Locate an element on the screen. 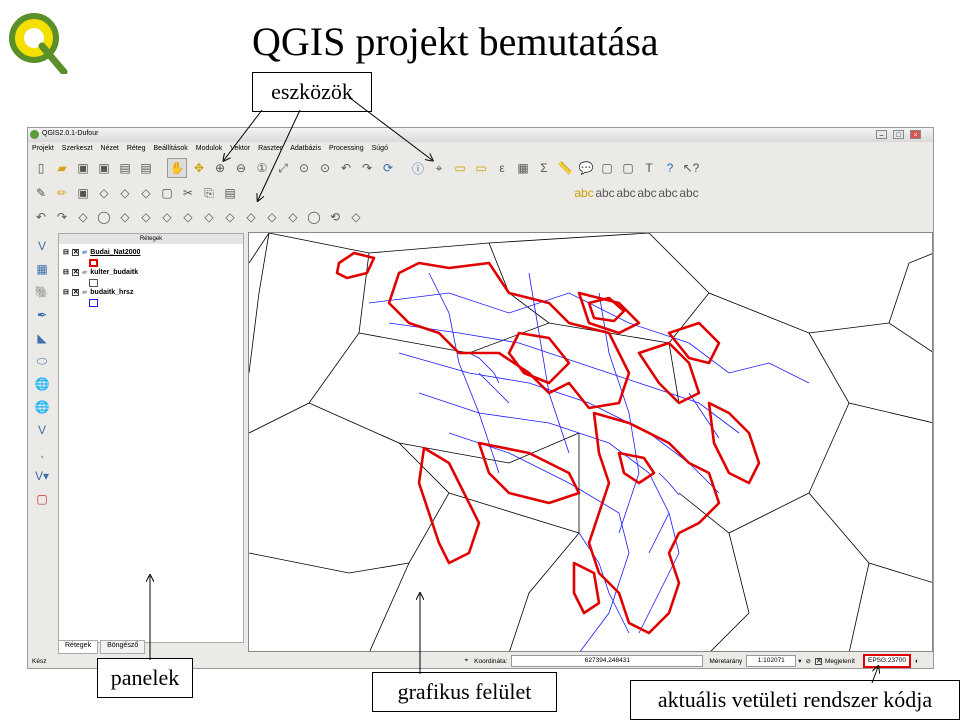 This screenshot has height=721, width=960. pan-to-selection-icon: ✥ is located at coordinates (199, 168).